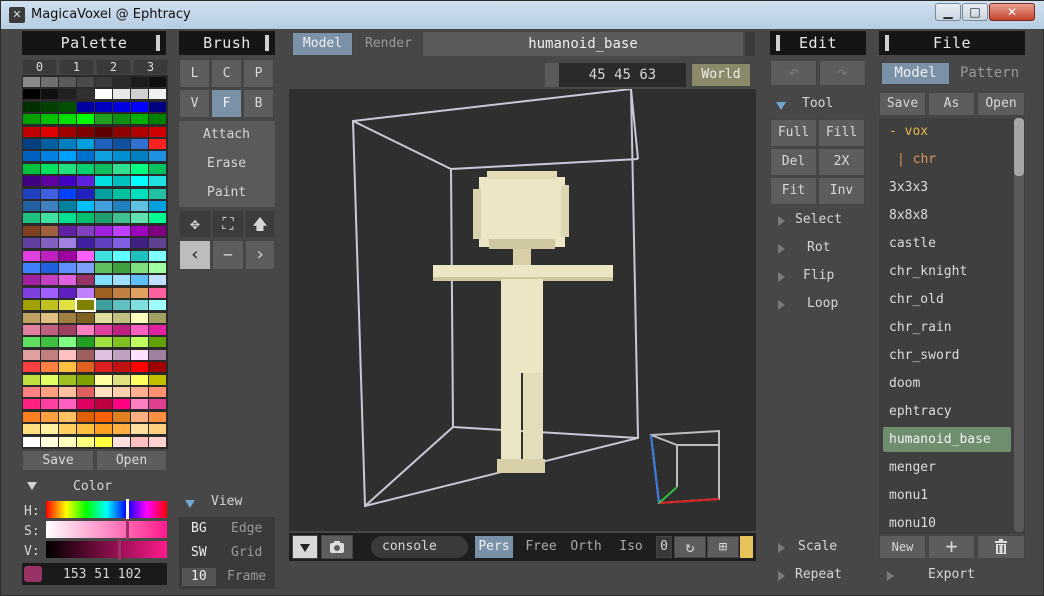 This screenshot has width=1044, height=596. I want to click on flip-section: Flip, so click(818, 275).